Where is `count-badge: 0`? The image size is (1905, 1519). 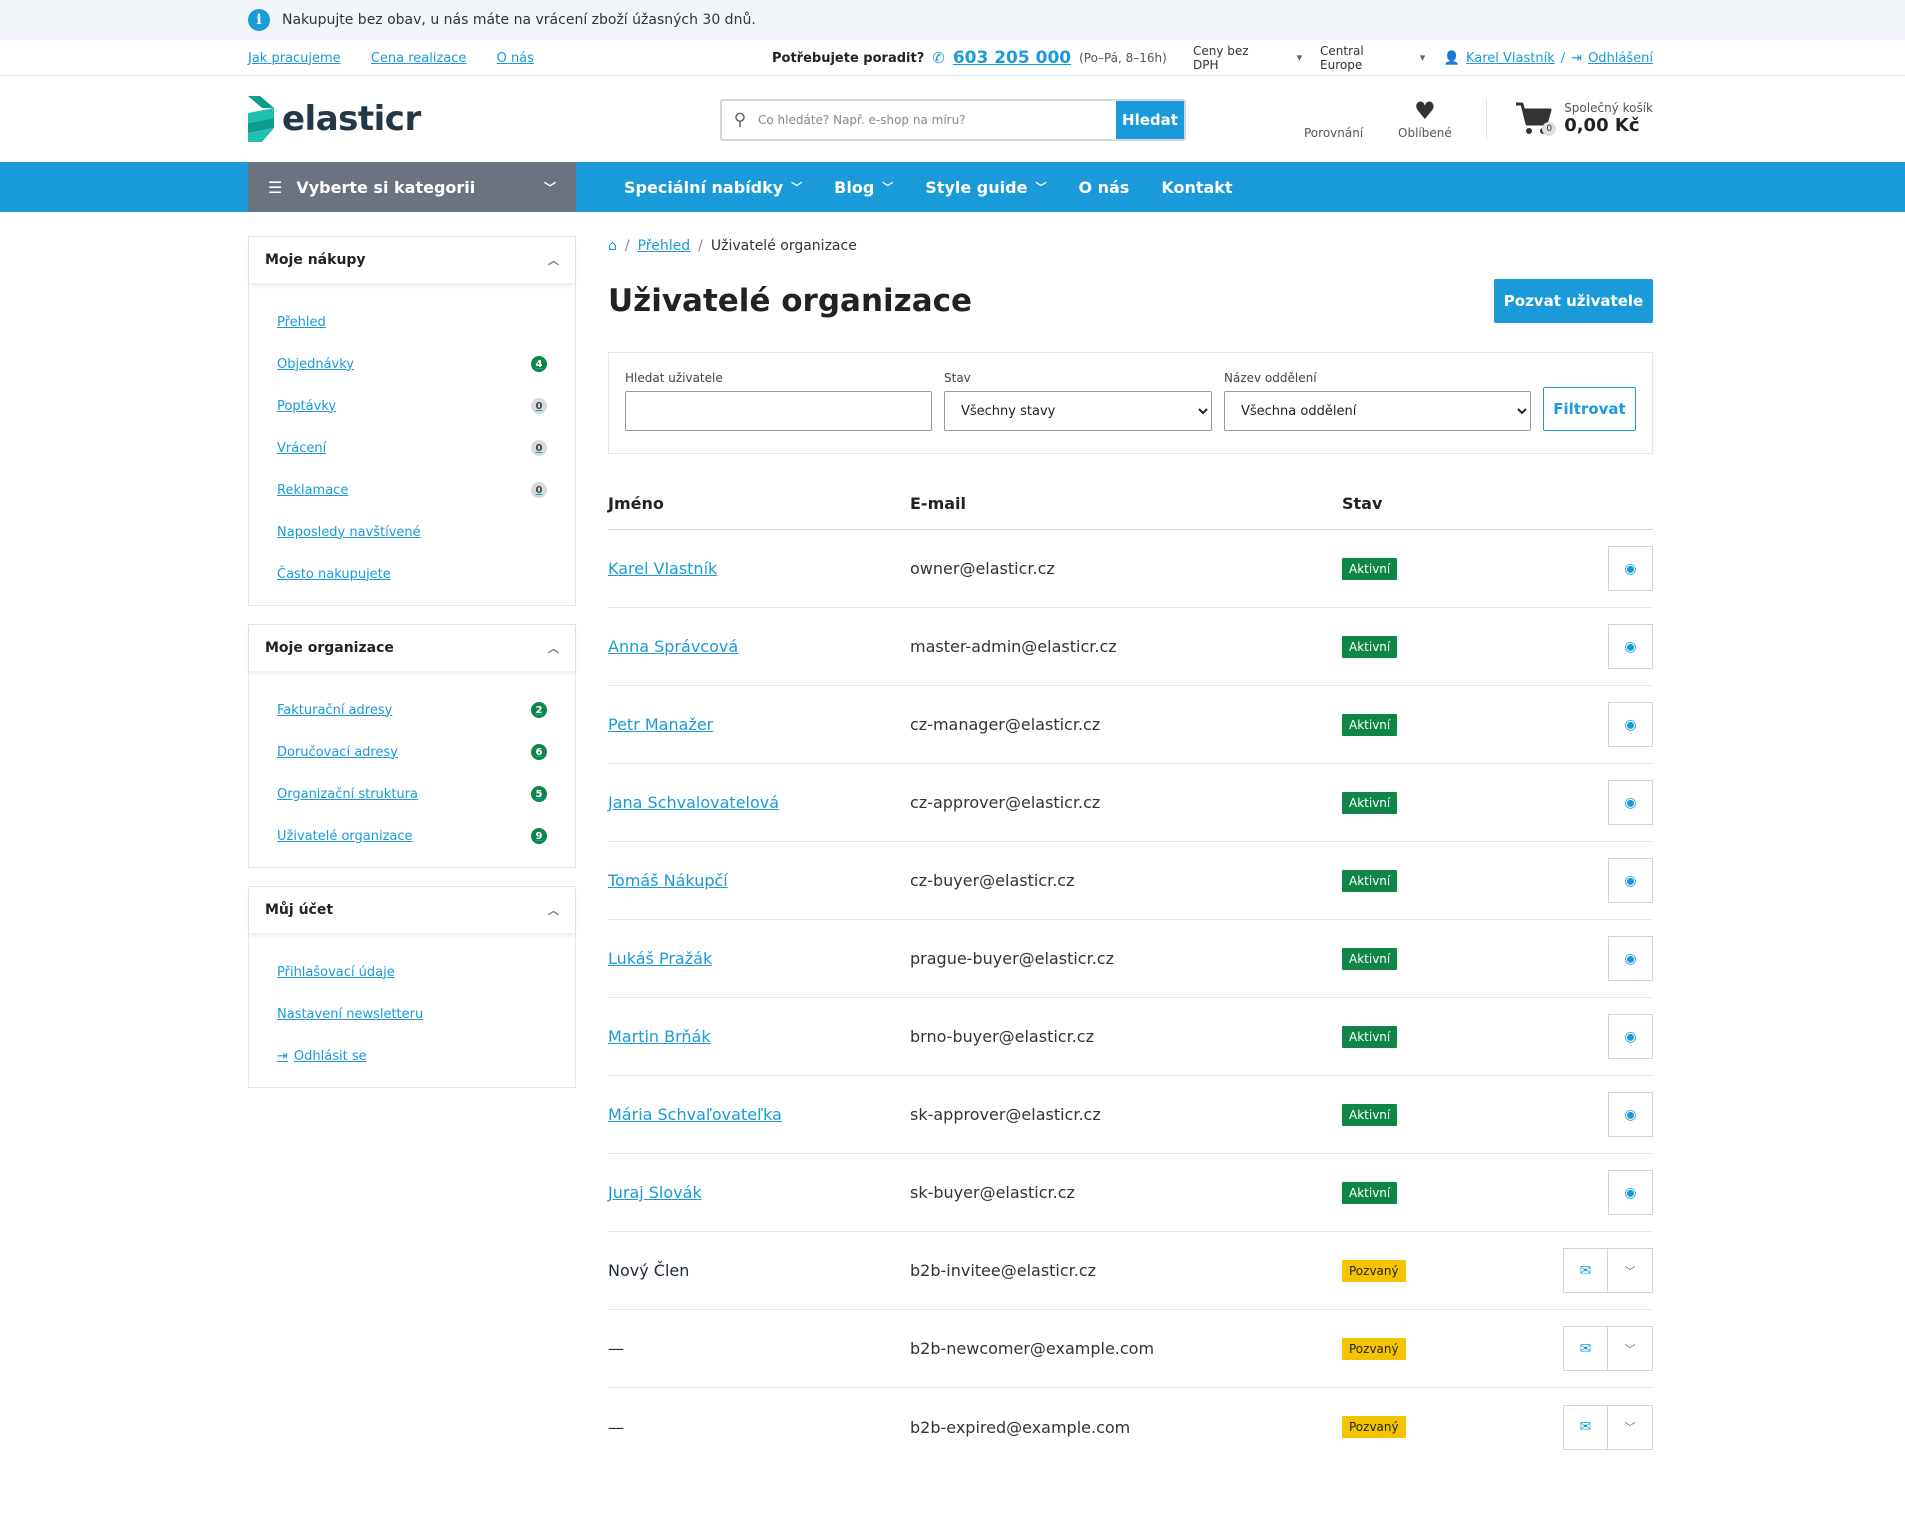 count-badge: 0 is located at coordinates (539, 406).